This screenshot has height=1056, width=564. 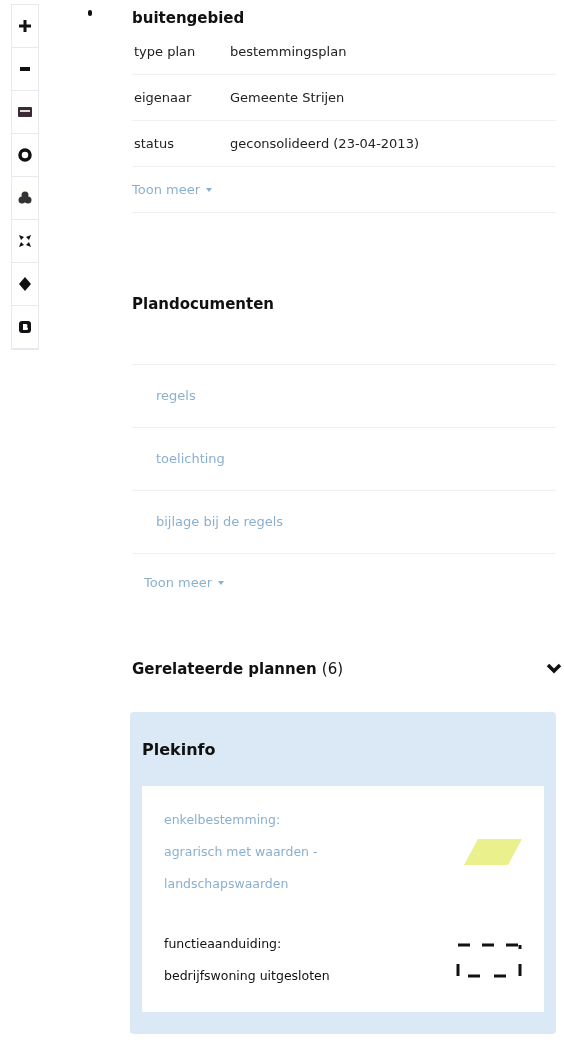 I want to click on document-link: regels, so click(x=176, y=396).